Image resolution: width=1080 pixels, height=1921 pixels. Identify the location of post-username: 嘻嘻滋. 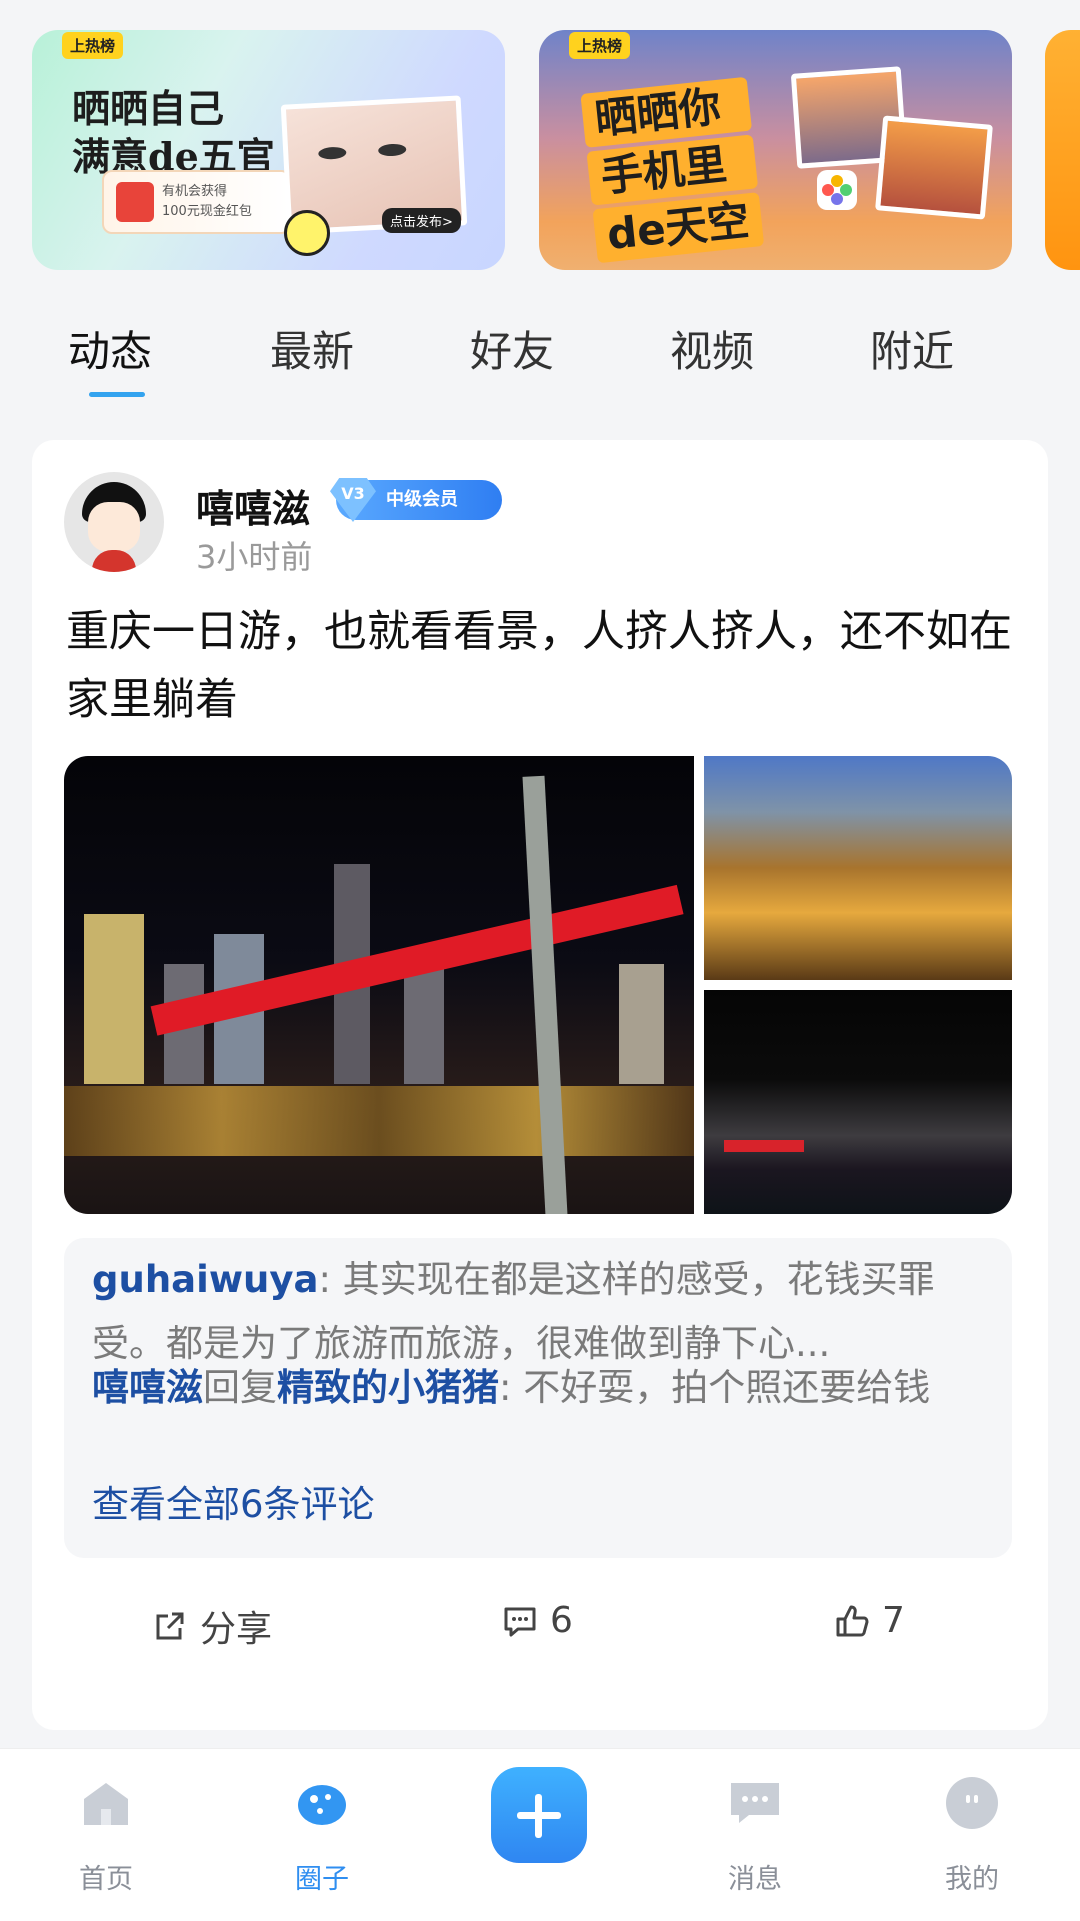
(253, 505).